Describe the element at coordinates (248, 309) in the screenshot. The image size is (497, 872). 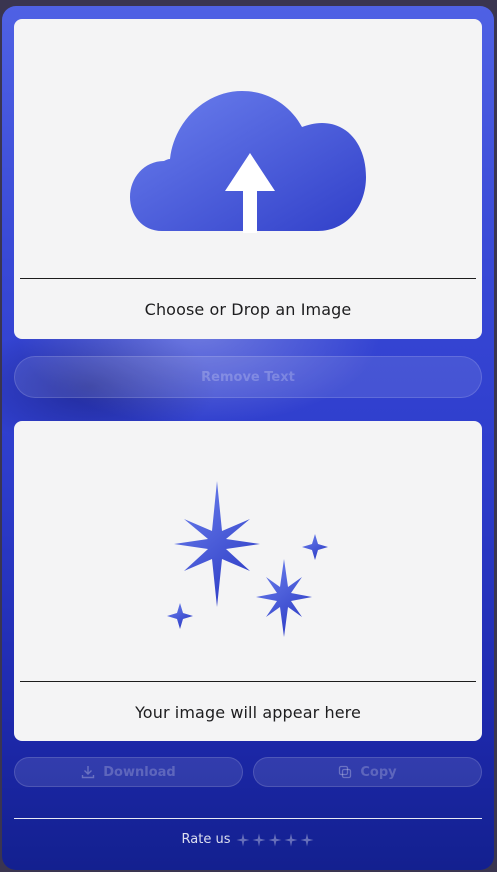
I see `upload-caption: Choose or Drop an Image` at that location.